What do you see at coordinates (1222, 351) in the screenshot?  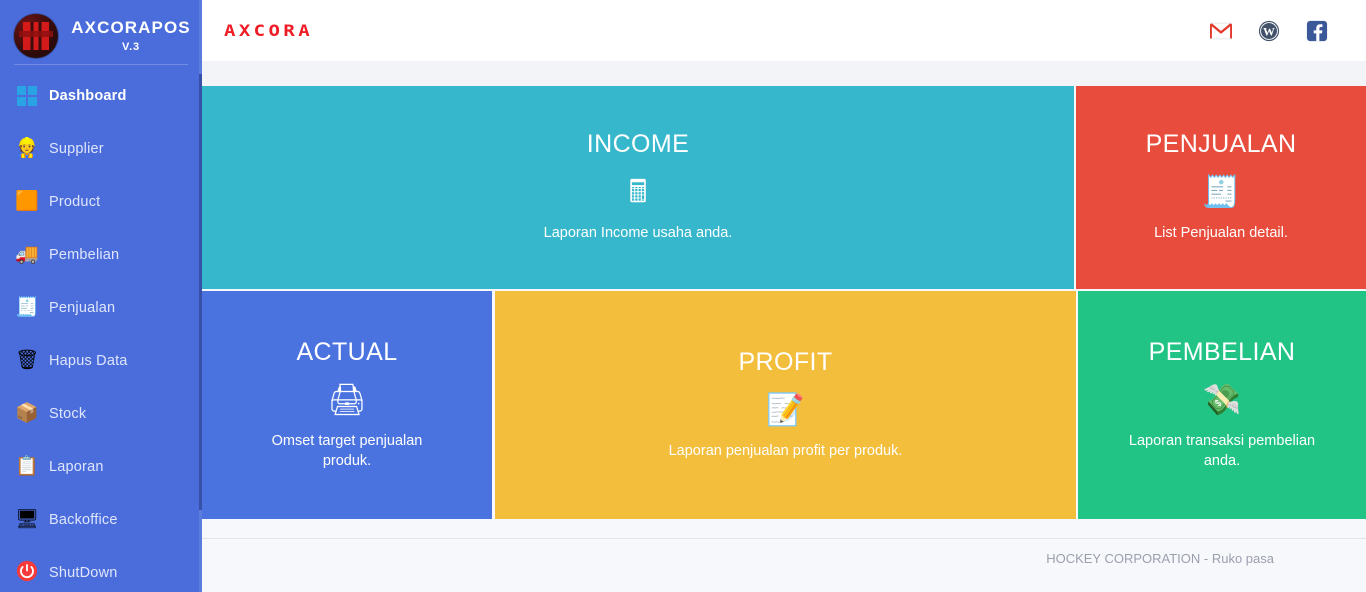 I see `tile-title: PEMBELIAN` at bounding box center [1222, 351].